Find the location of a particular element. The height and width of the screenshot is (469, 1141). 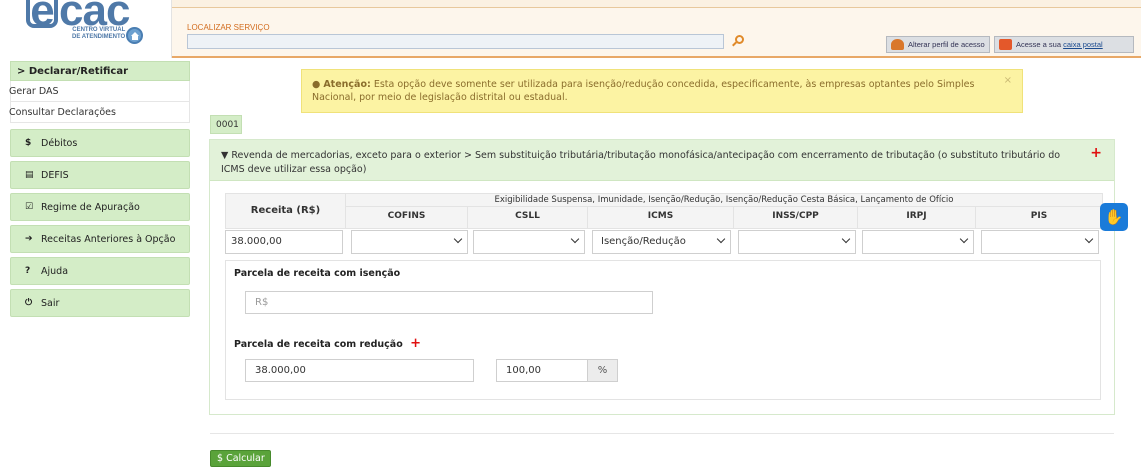

col-header-pis: PIS is located at coordinates (1039, 218).